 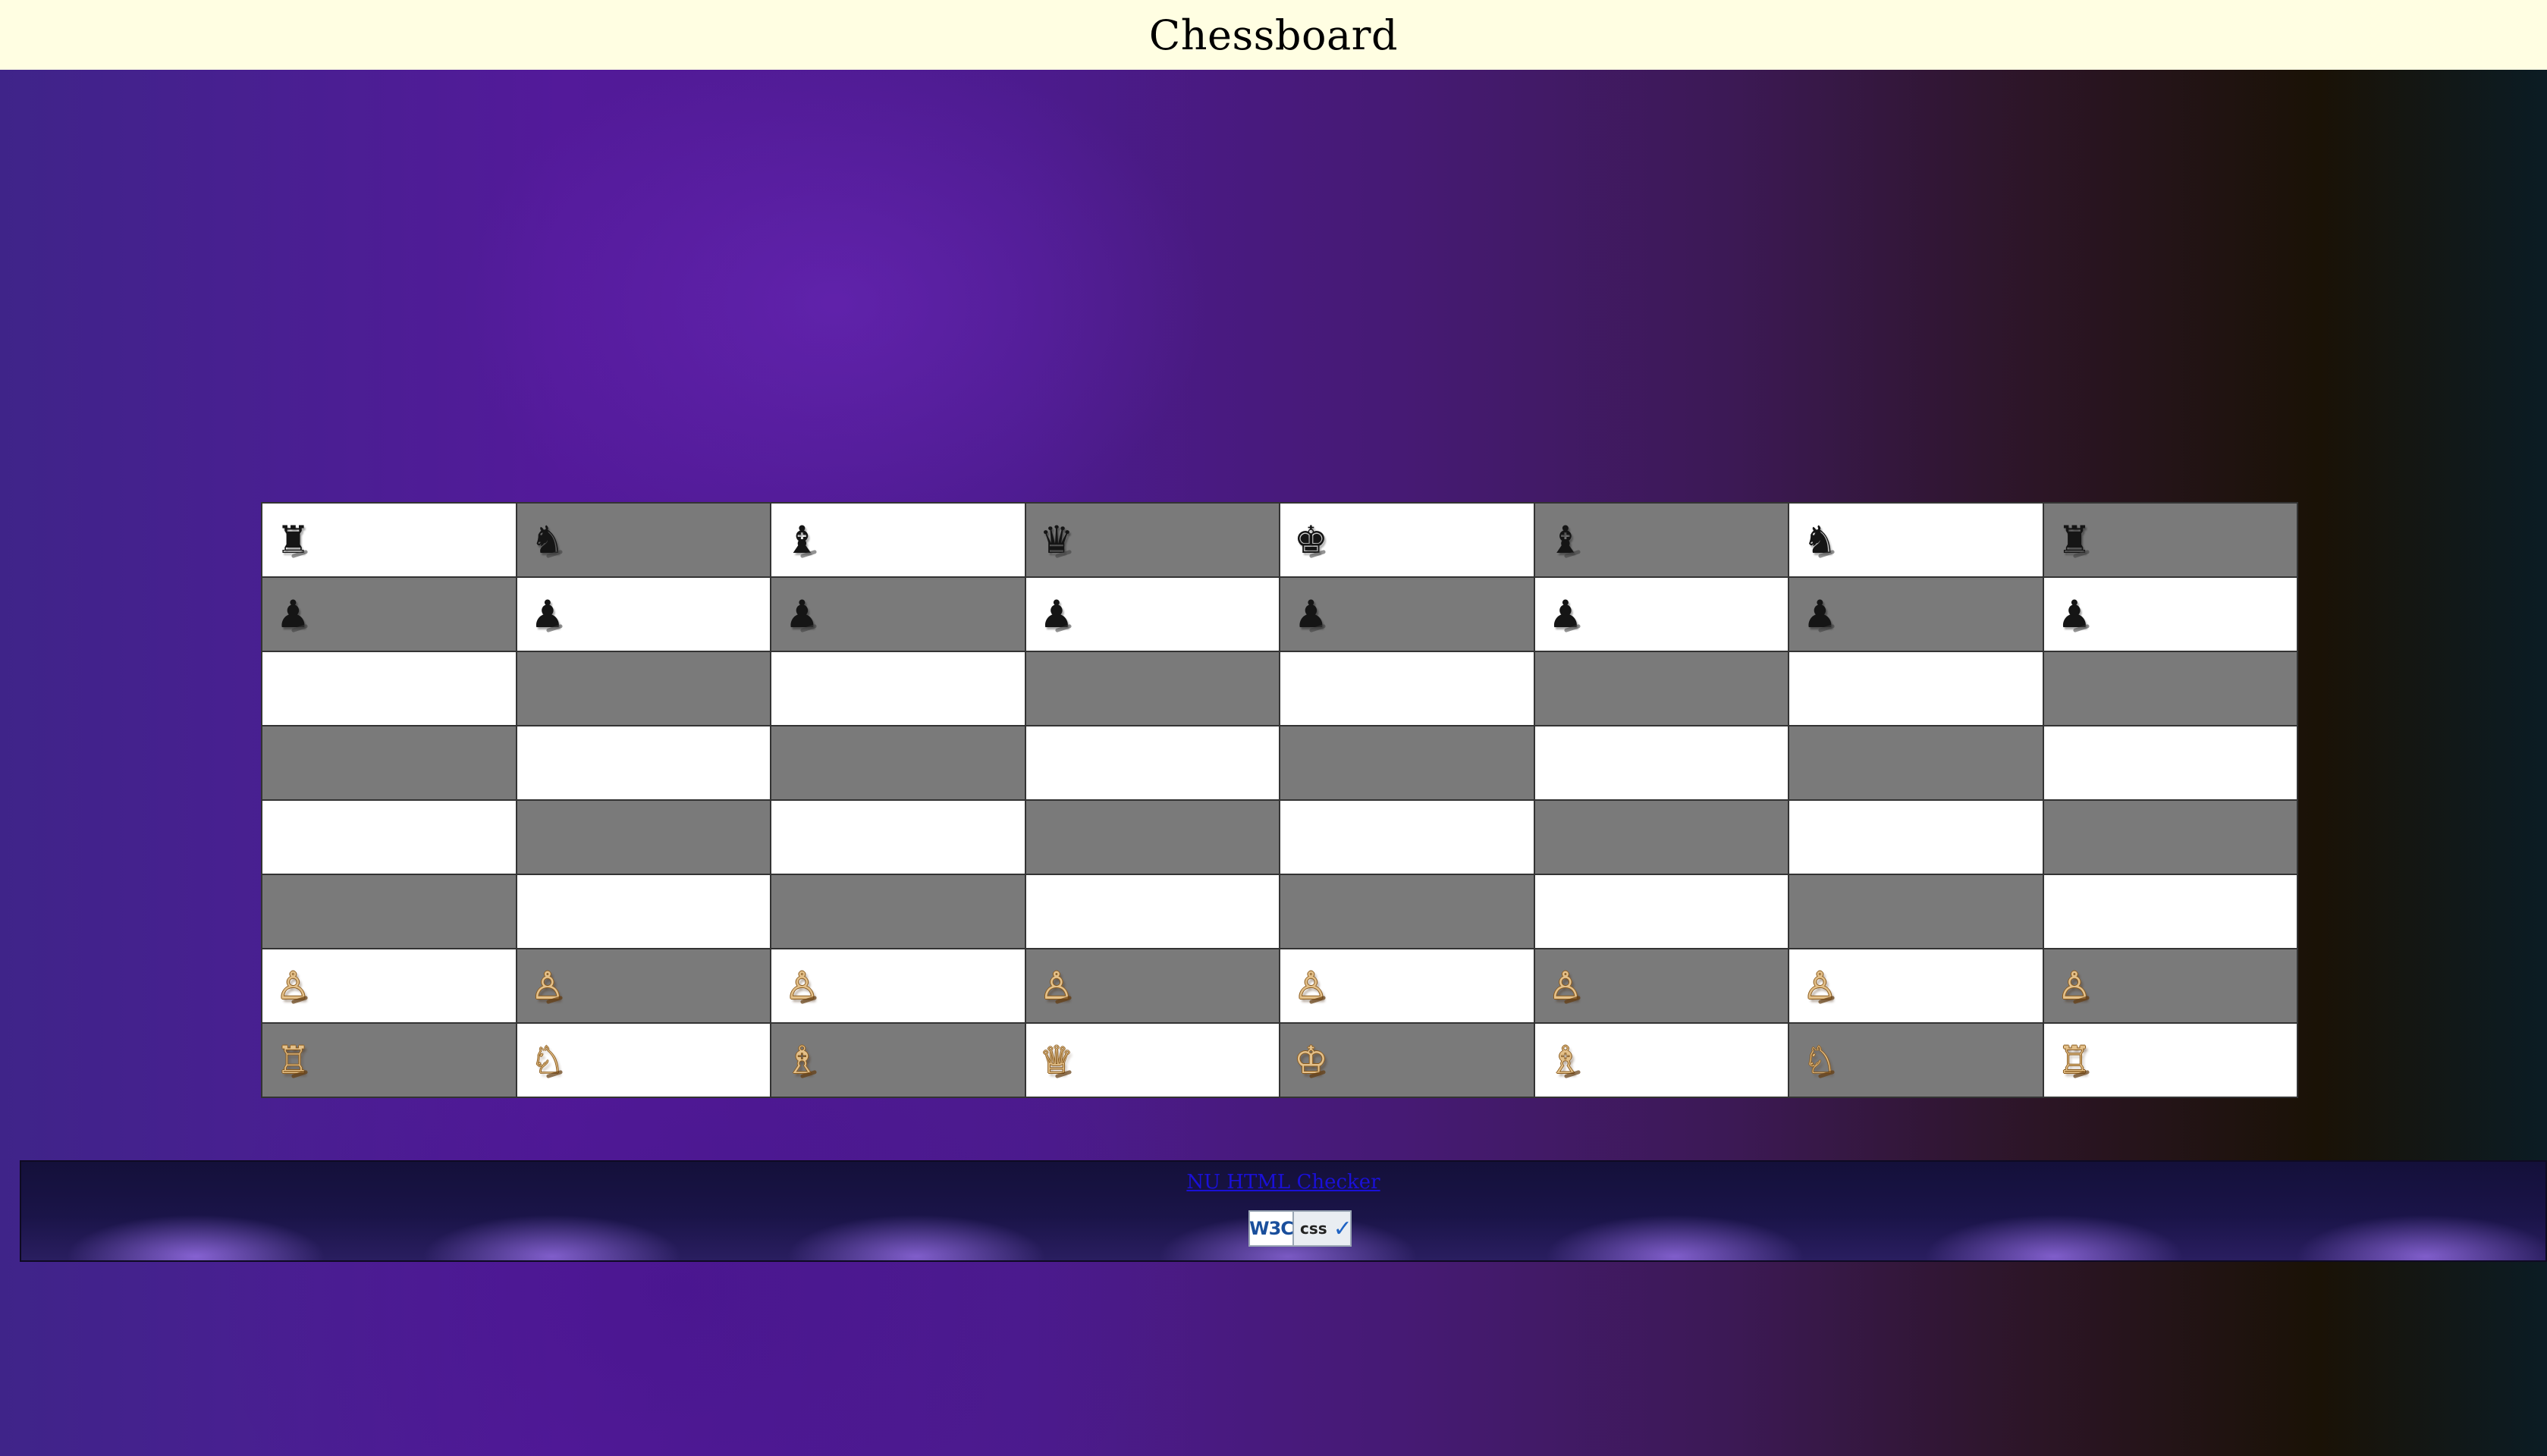 What do you see at coordinates (1407, 763) in the screenshot?
I see `square-e5` at bounding box center [1407, 763].